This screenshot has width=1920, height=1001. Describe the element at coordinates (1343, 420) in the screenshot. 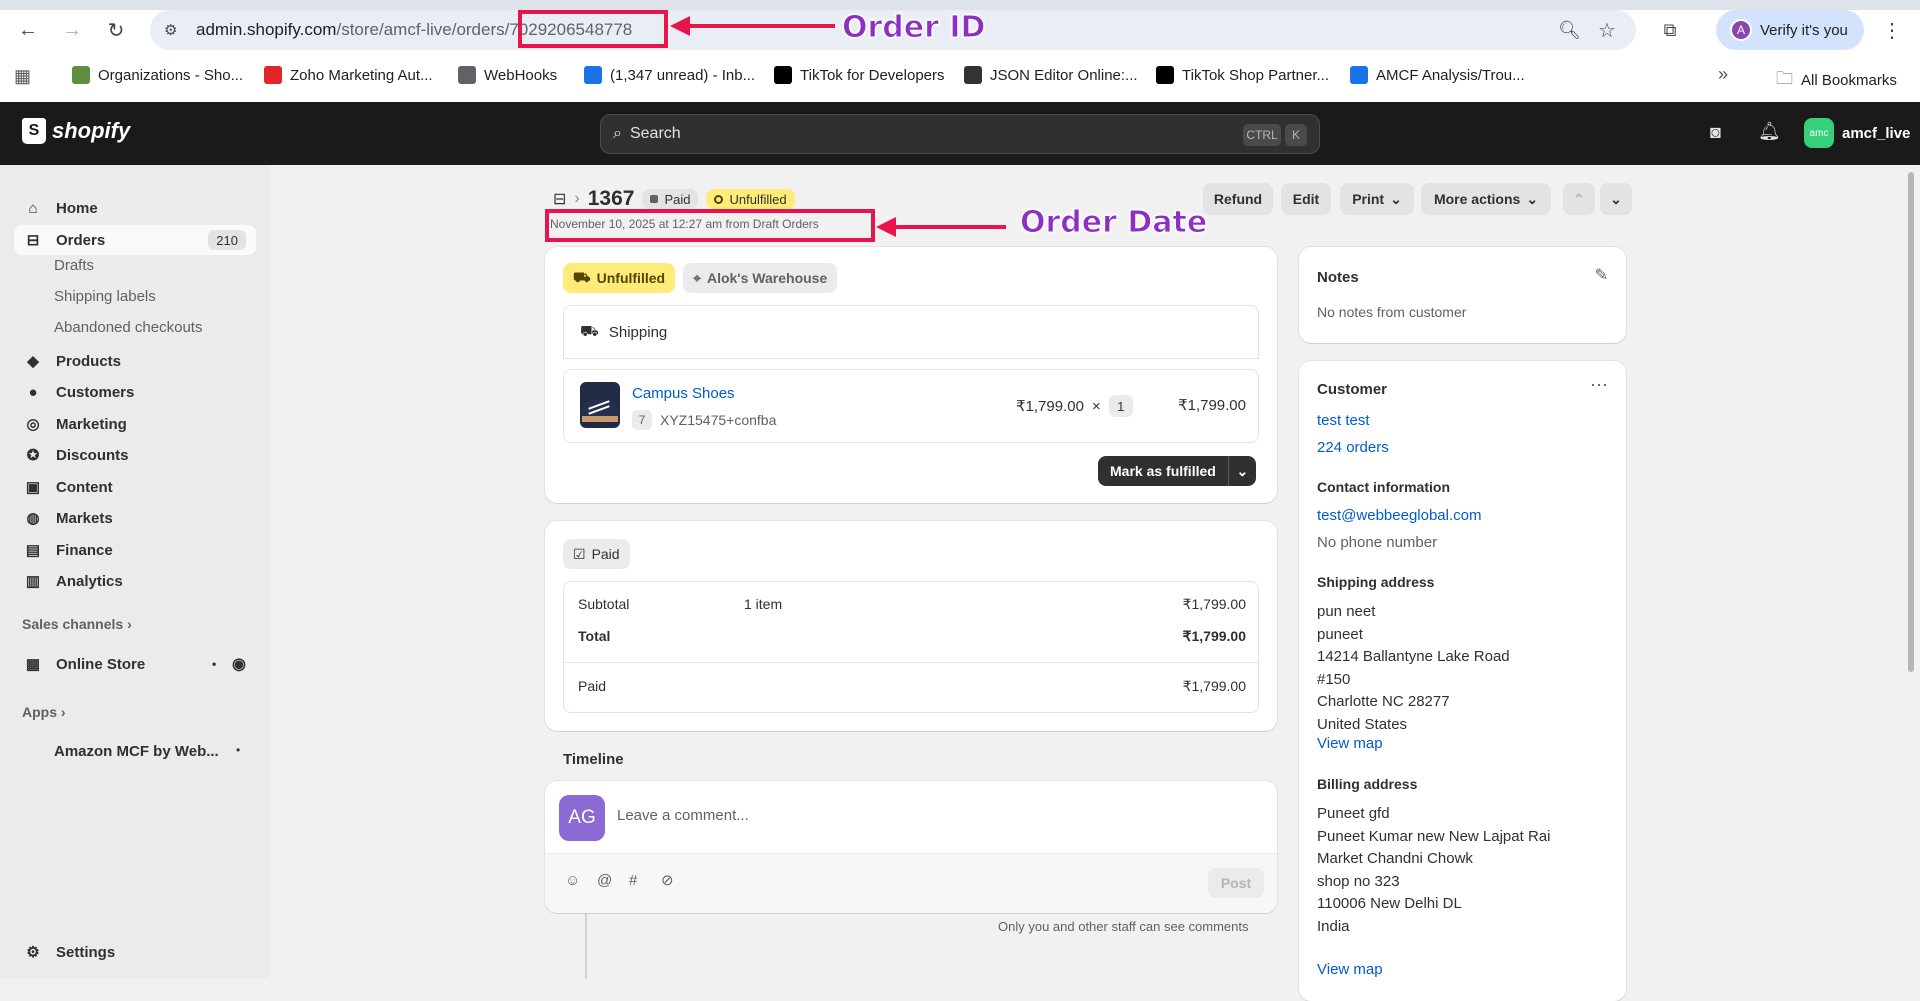

I see `customer-name-link: test test` at that location.